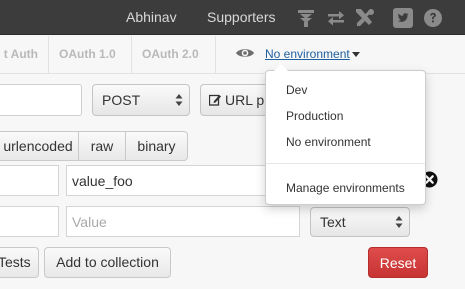  Describe the element at coordinates (183, 221) in the screenshot. I see `param-value-input-2: Value` at that location.